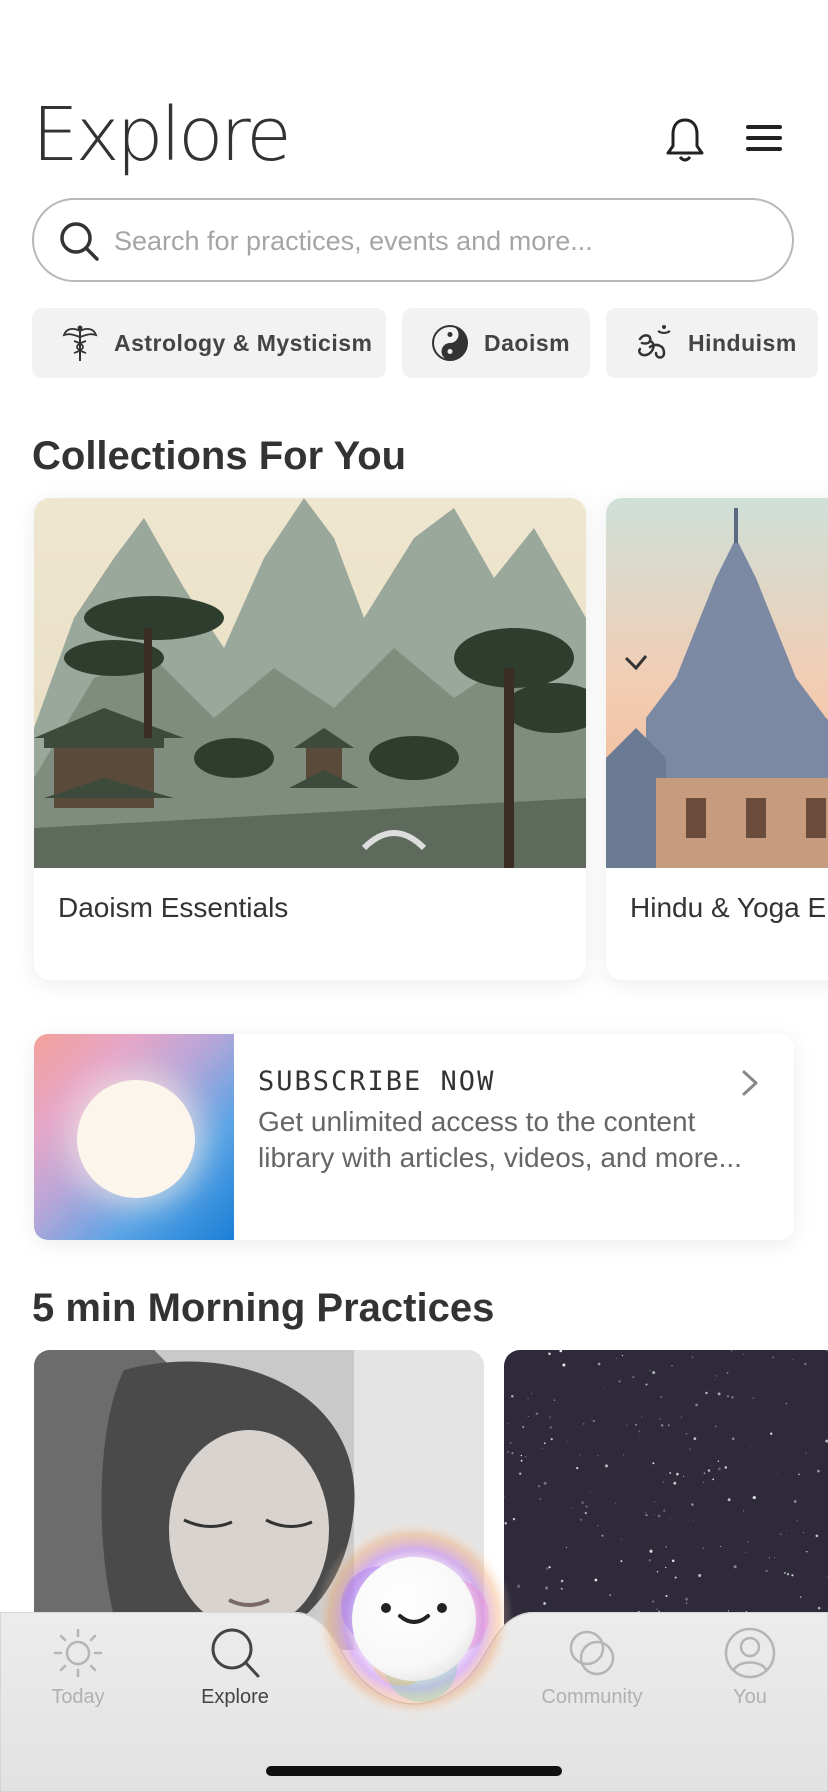  What do you see at coordinates (750, 1653) in the screenshot?
I see `profile-icon` at bounding box center [750, 1653].